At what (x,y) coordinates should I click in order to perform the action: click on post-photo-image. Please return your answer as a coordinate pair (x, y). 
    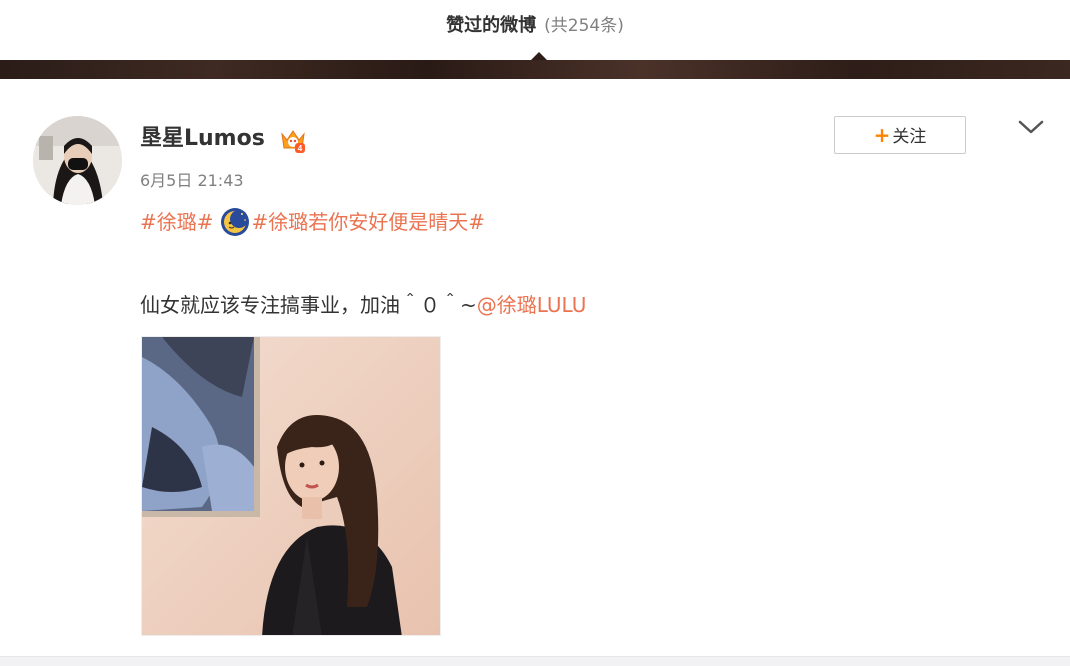
    Looking at the image, I should click on (291, 486).